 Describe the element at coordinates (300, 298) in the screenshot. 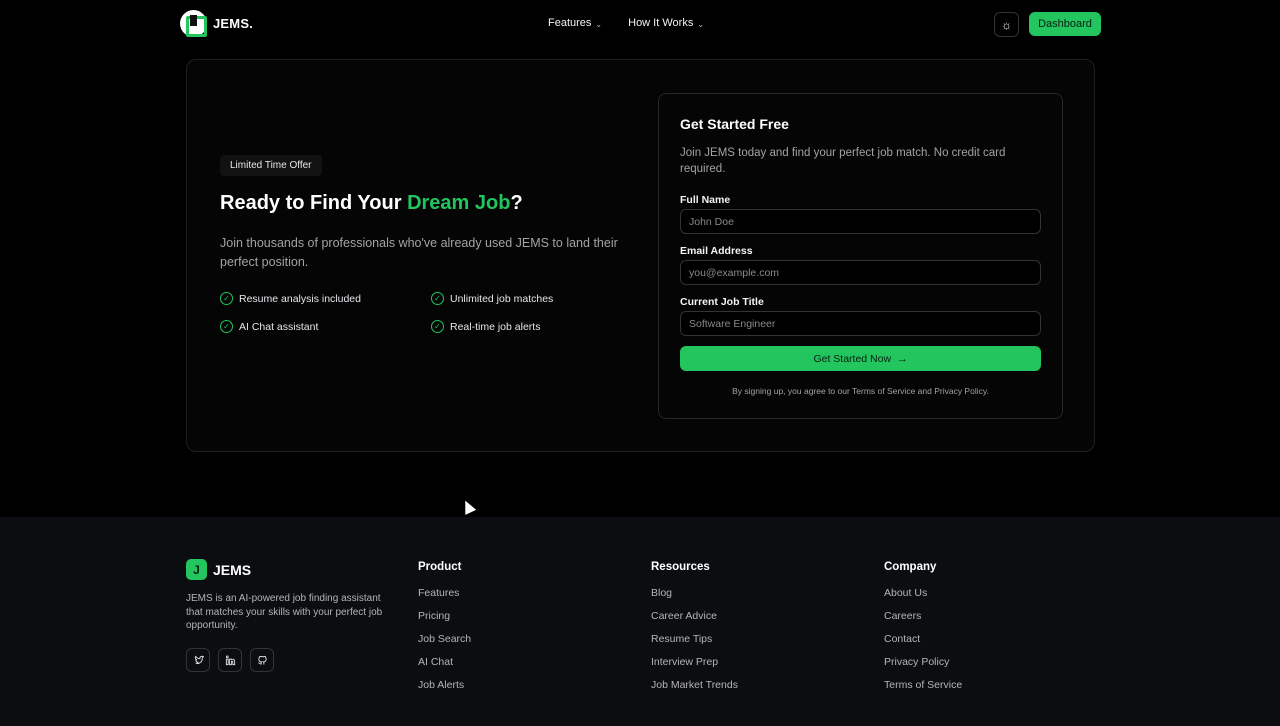

I see `feature-label: Resume analysis included` at that location.